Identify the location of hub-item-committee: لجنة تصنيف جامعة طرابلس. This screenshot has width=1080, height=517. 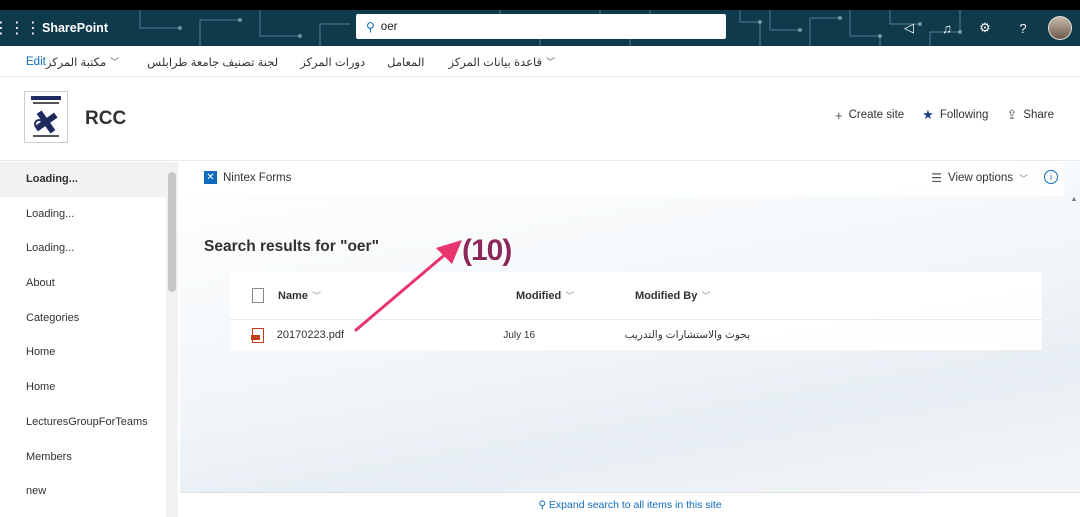
(212, 62).